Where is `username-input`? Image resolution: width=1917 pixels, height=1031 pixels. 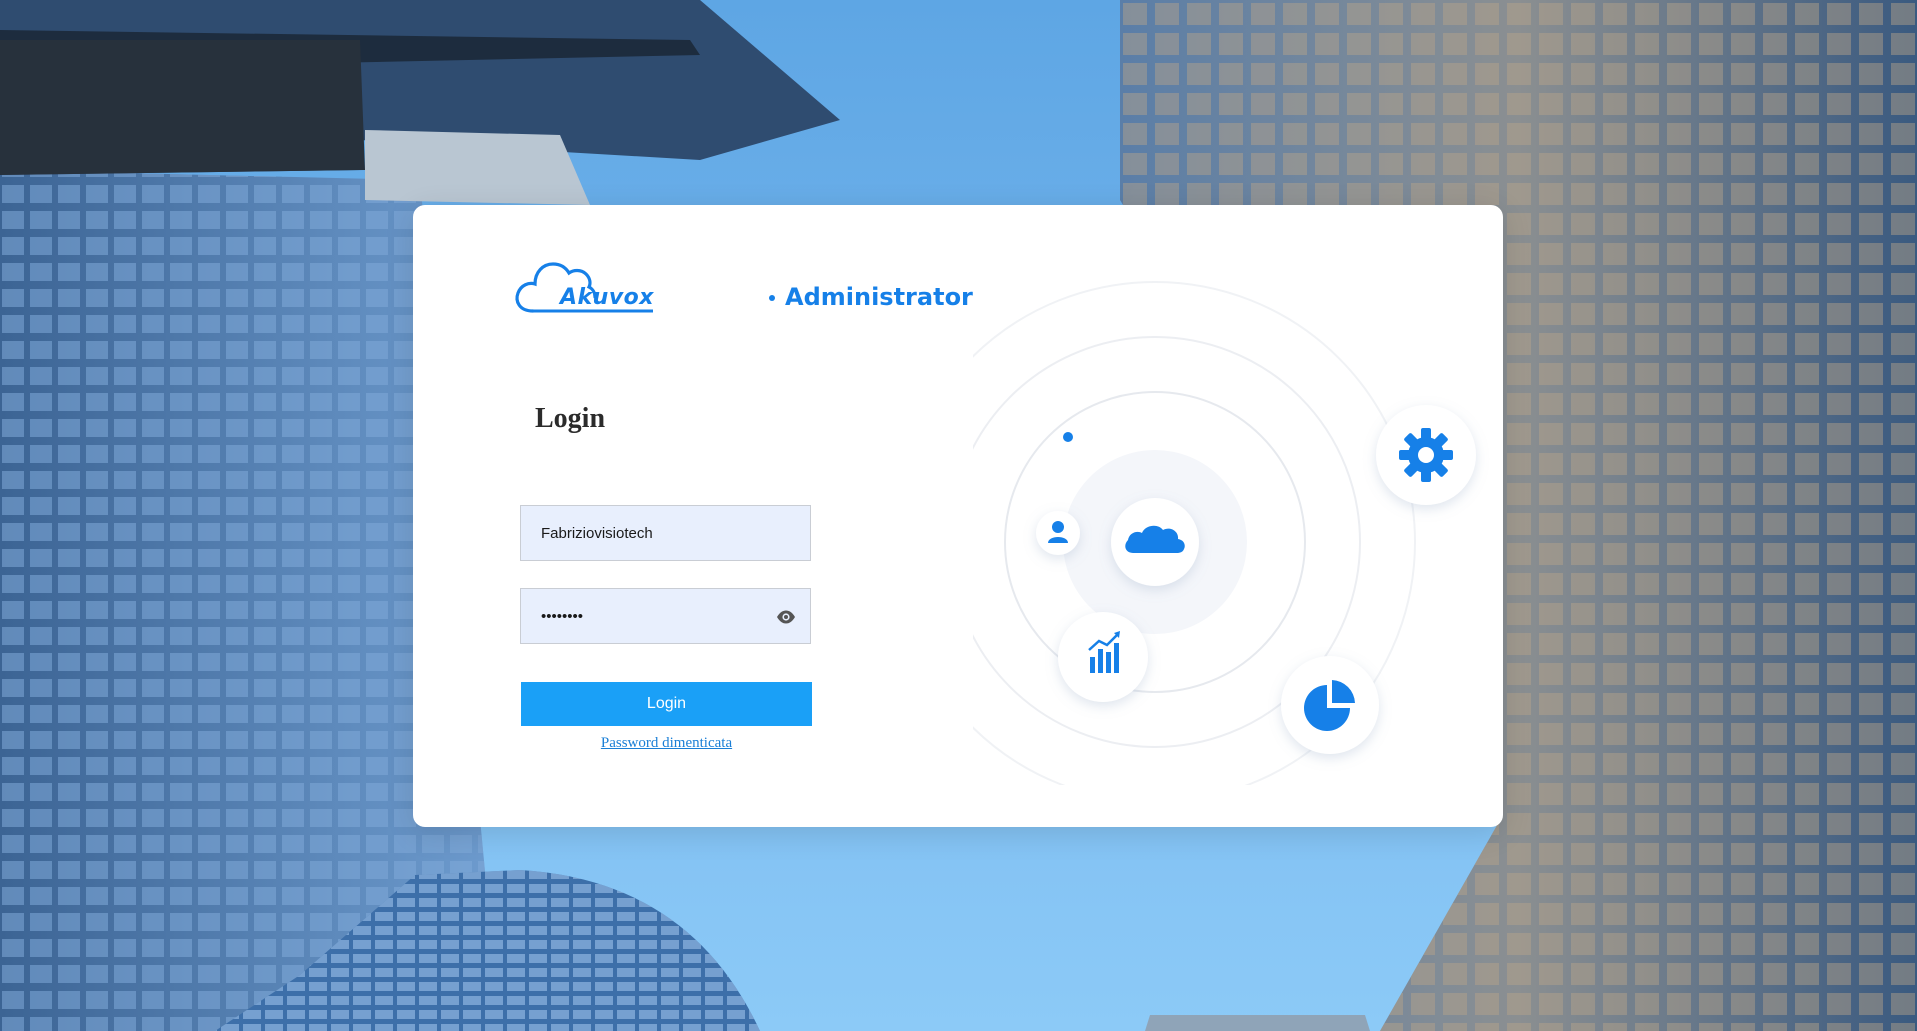
username-input is located at coordinates (665, 533).